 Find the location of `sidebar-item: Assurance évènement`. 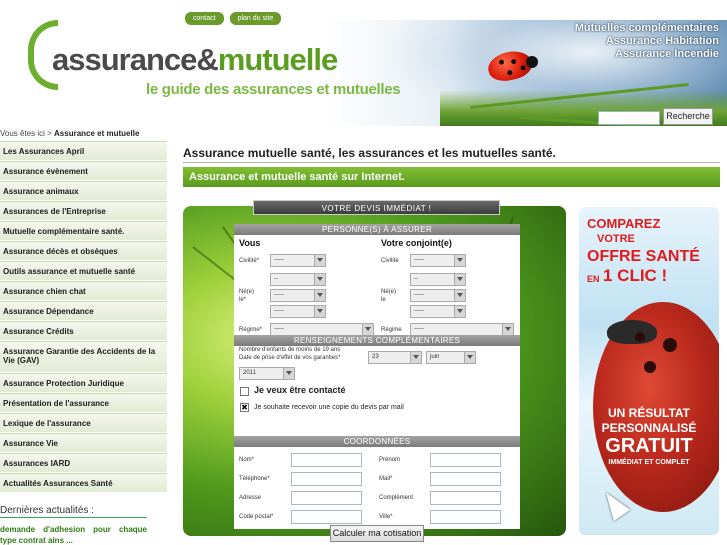

sidebar-item: Assurance évènement is located at coordinates (83, 171).